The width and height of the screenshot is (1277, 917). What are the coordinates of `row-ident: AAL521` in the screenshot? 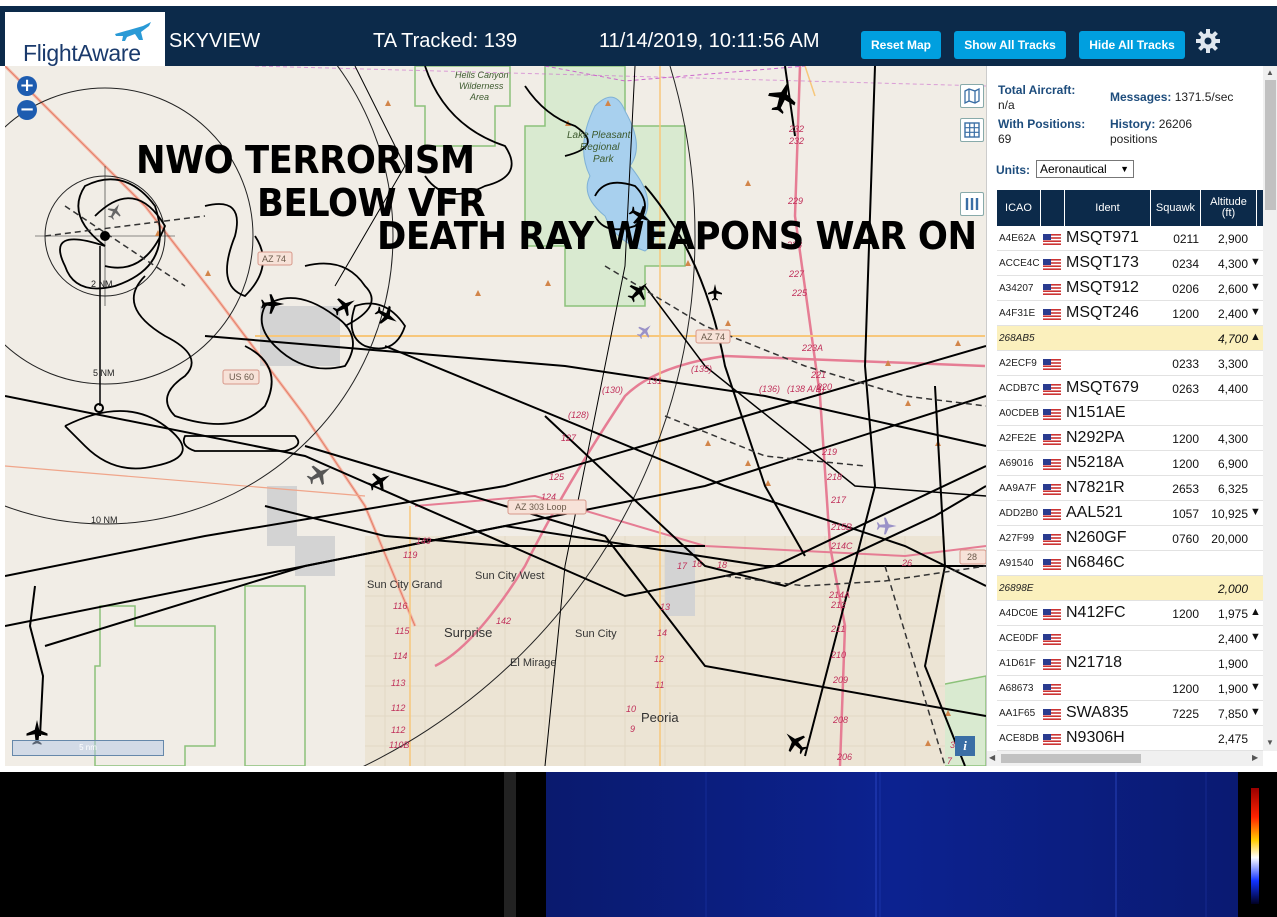 It's located at (1094, 512).